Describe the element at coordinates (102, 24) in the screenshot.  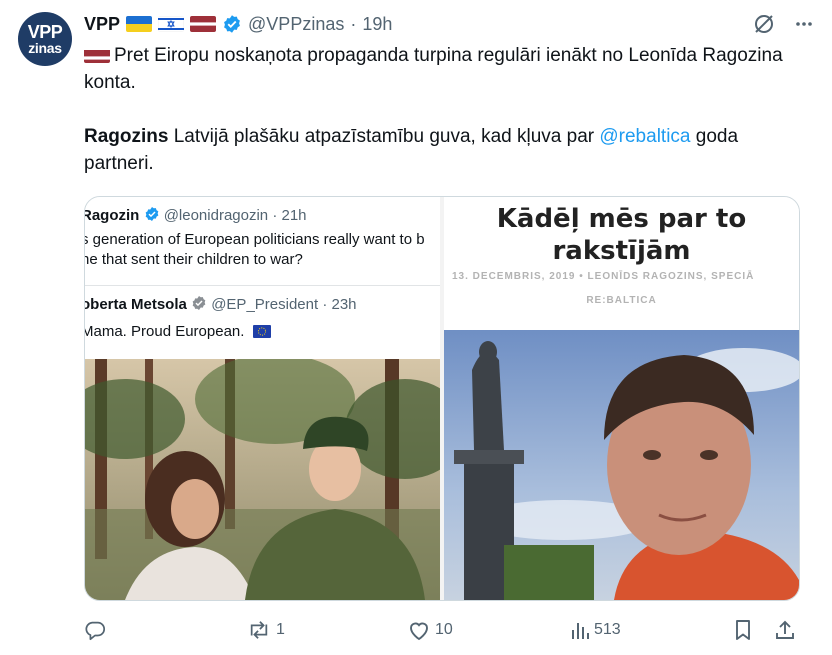
I see `author-name: VPP` at that location.